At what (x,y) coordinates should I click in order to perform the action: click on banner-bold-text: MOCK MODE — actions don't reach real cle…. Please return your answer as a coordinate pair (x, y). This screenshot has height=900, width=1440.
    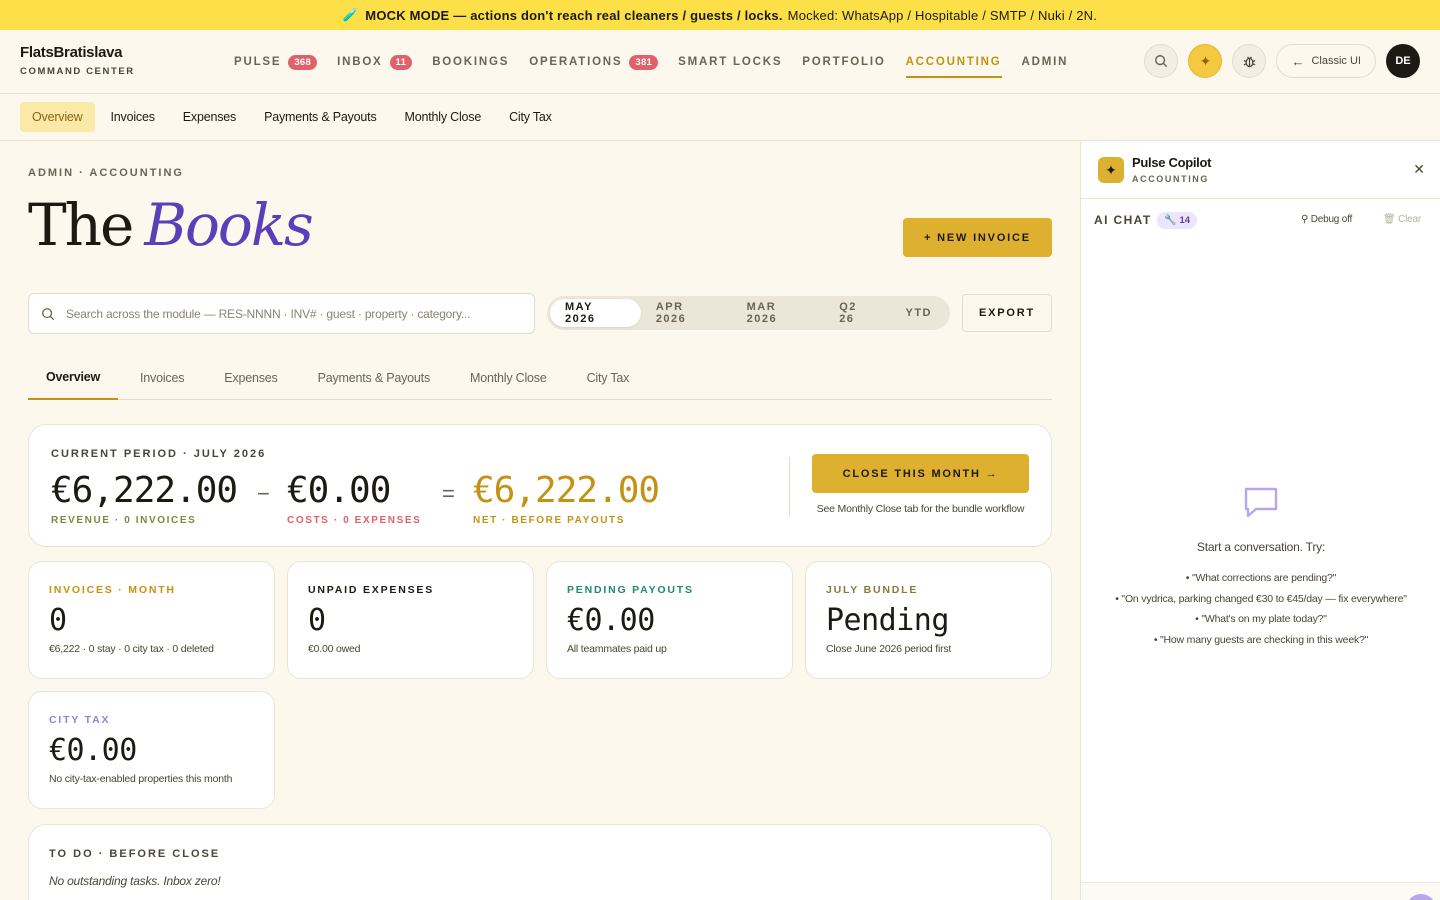
    Looking at the image, I should click on (574, 15).